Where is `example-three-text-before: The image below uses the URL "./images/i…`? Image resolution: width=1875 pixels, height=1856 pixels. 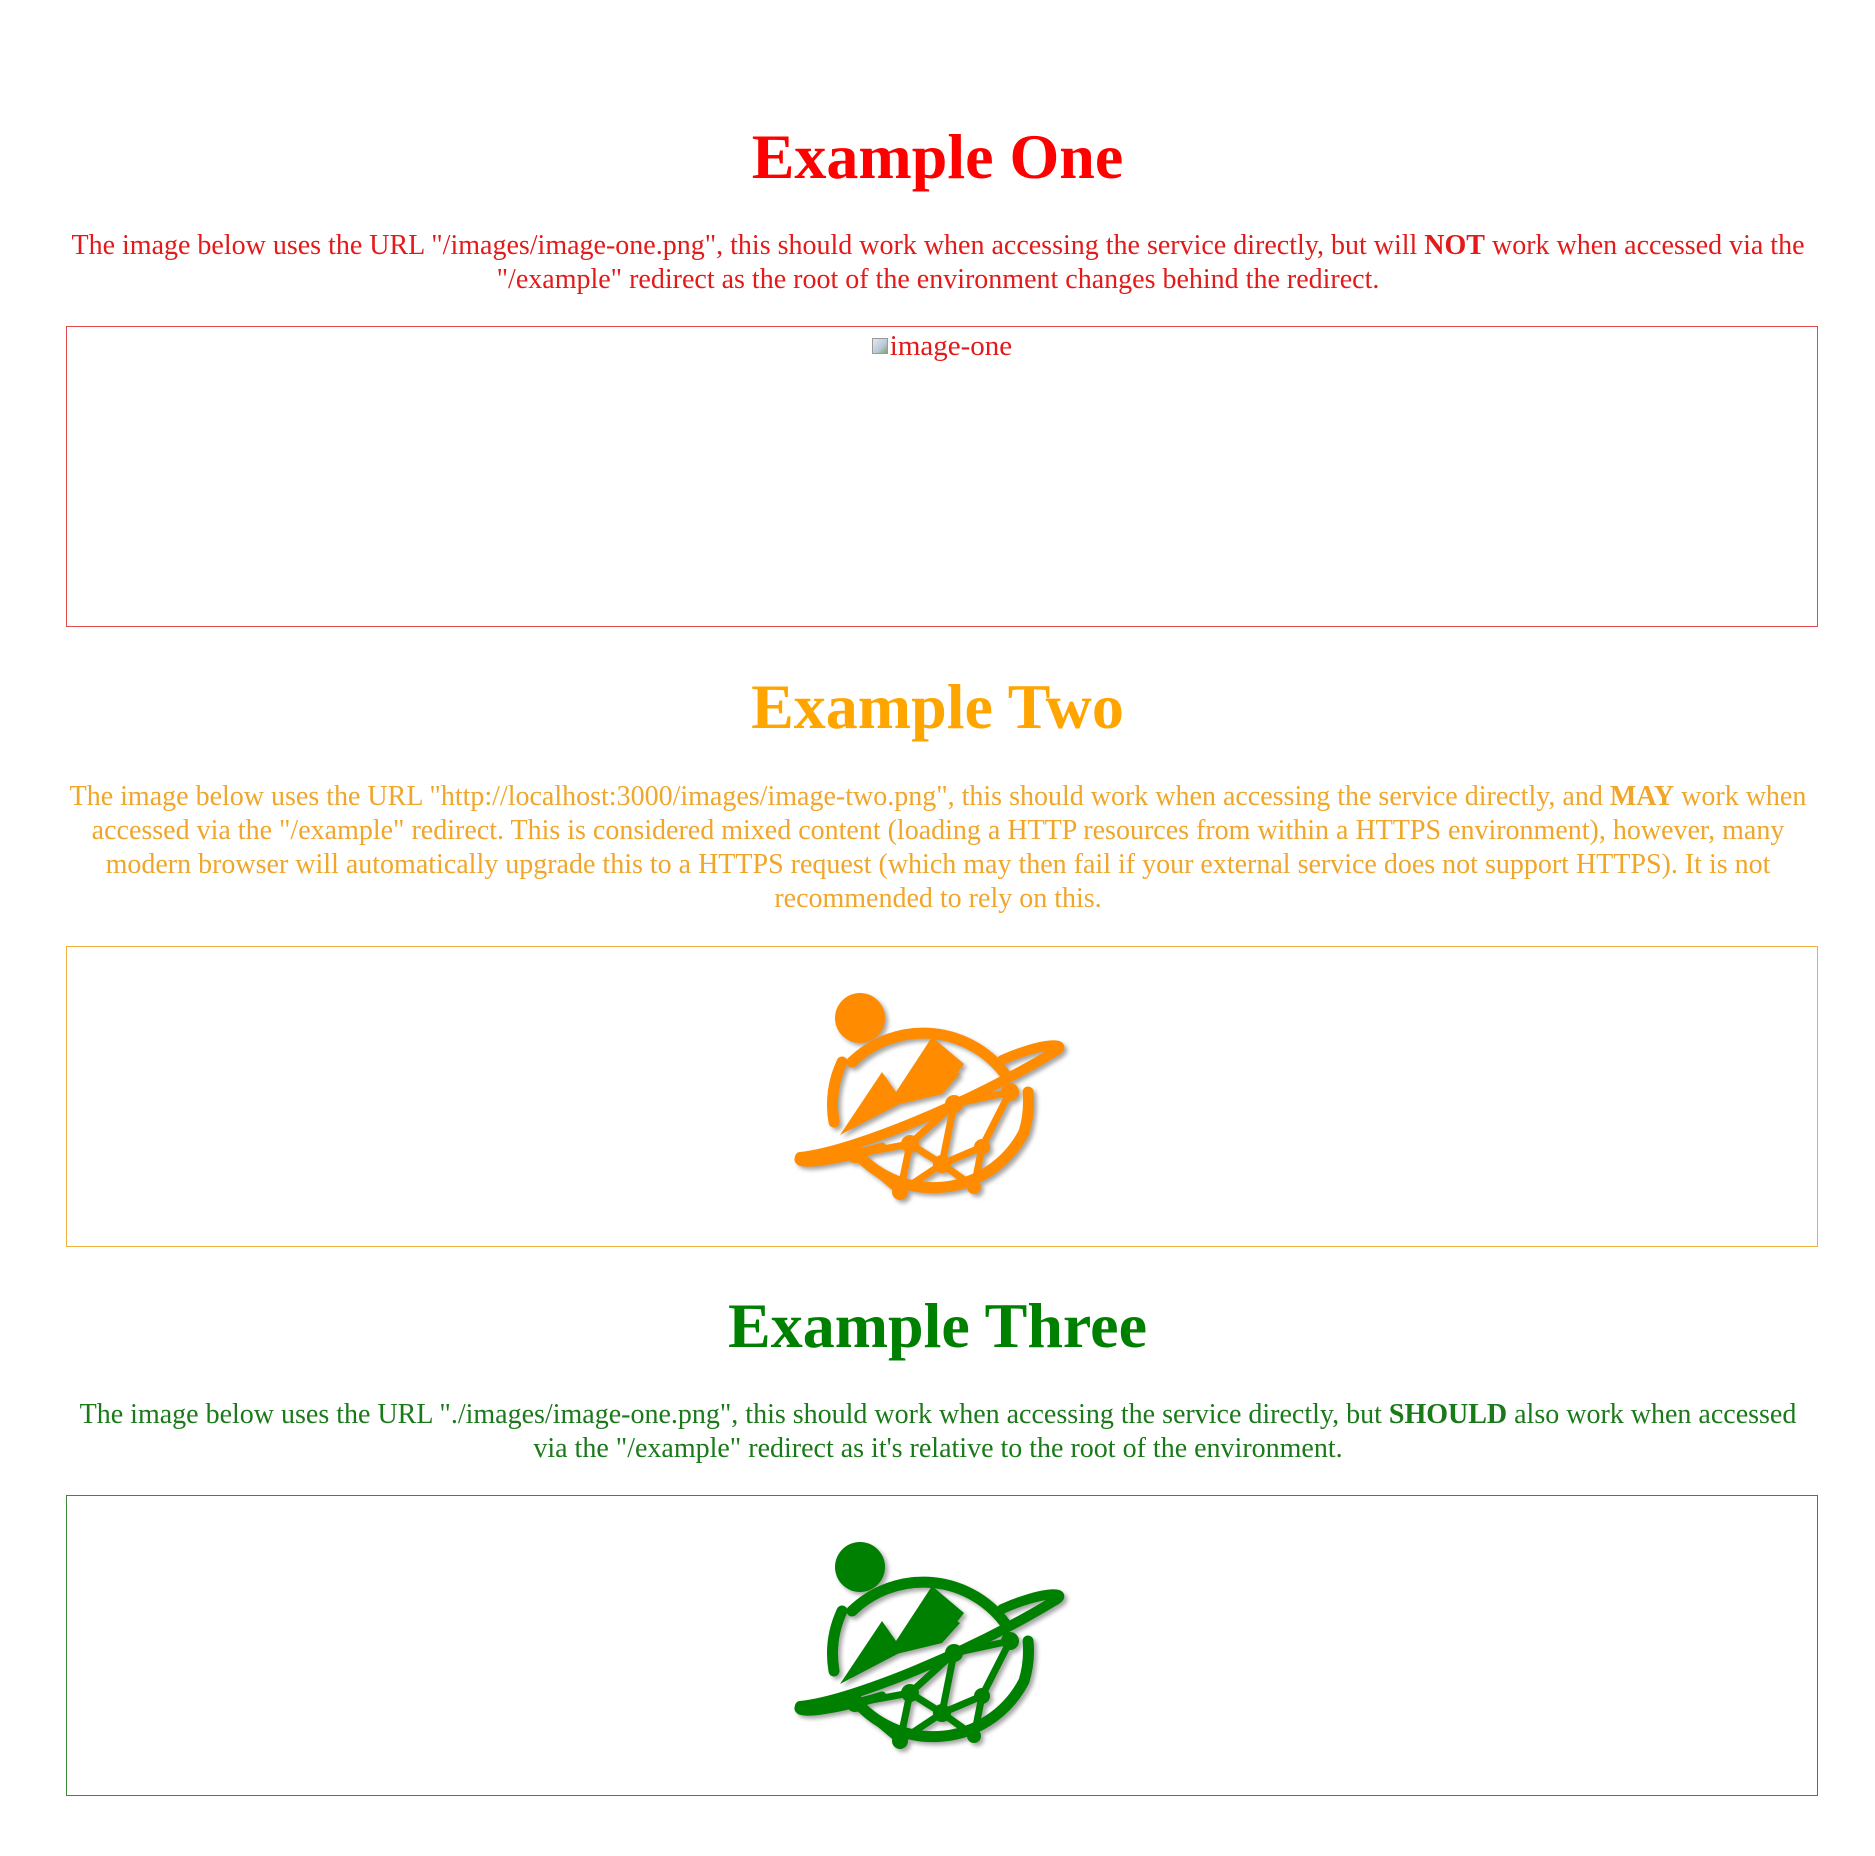 example-three-text-before: The image below uses the URL "./images/i… is located at coordinates (734, 1414).